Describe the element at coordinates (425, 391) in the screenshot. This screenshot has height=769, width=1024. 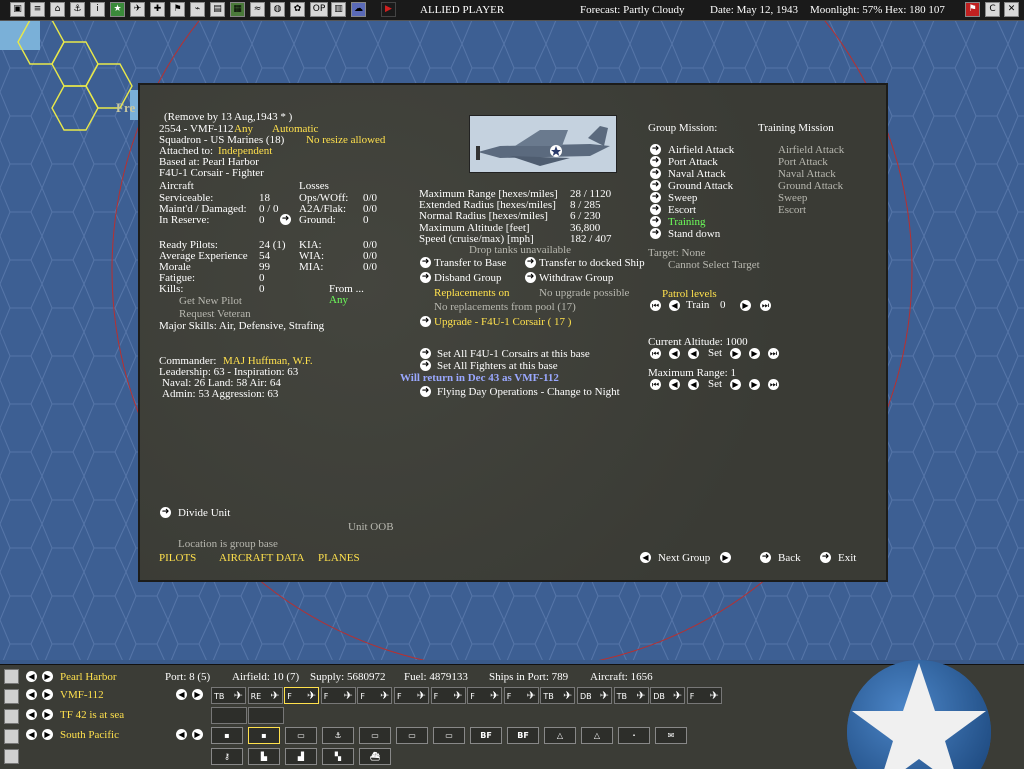
I see `flying-ops-arrow-icon: ➜` at that location.